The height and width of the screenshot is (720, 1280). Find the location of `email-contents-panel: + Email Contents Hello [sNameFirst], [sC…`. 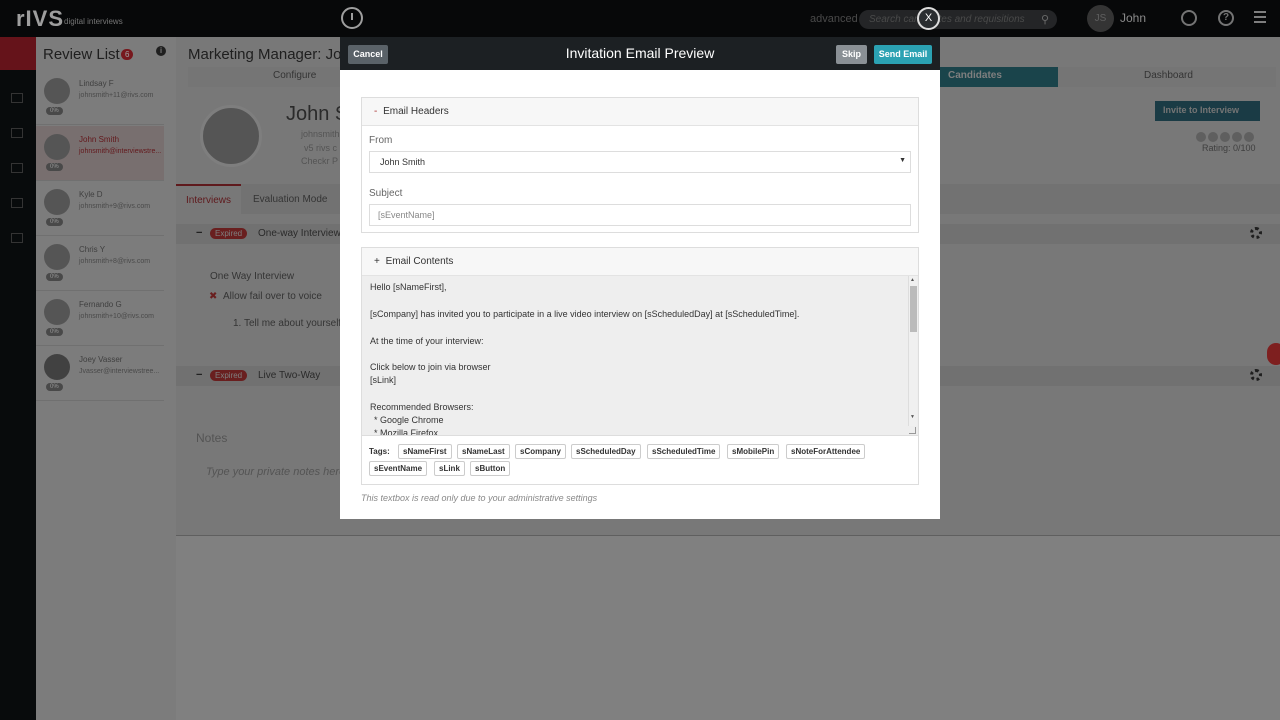

email-contents-panel: + Email Contents Hello [sNameFirst], [sC… is located at coordinates (640, 366).